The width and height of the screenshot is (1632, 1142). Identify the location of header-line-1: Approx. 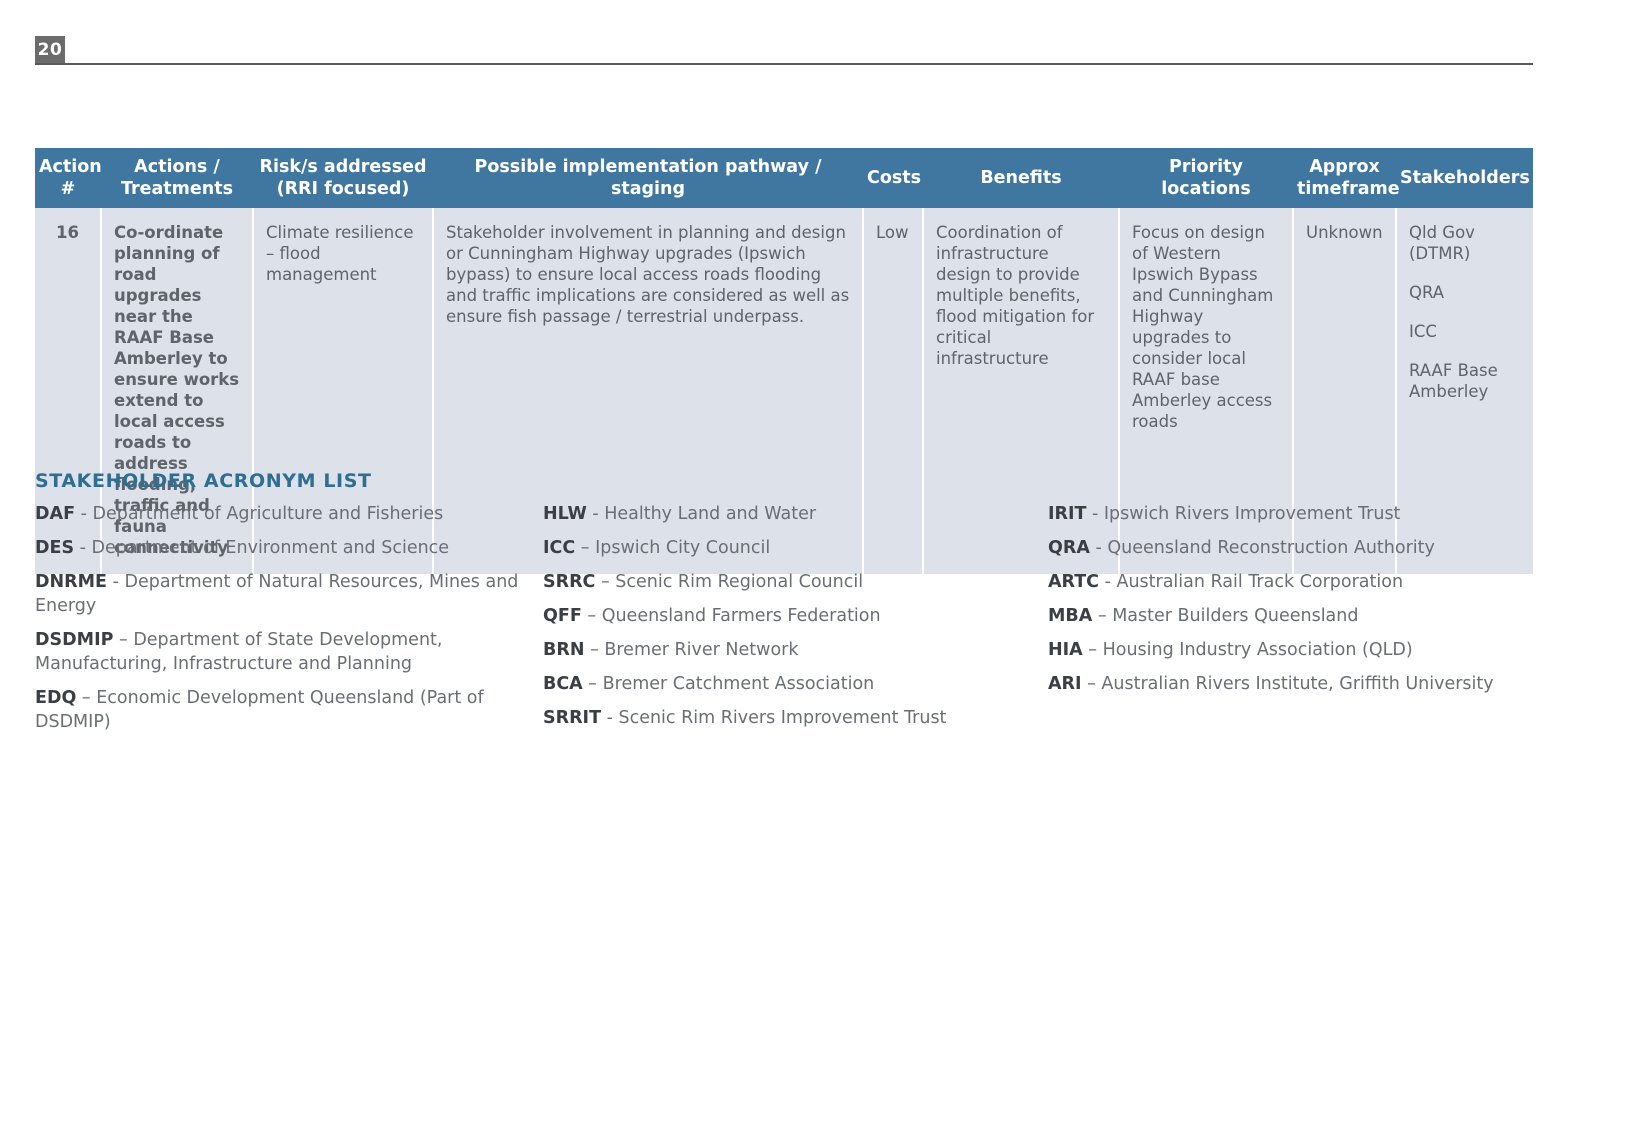
(1344, 167).